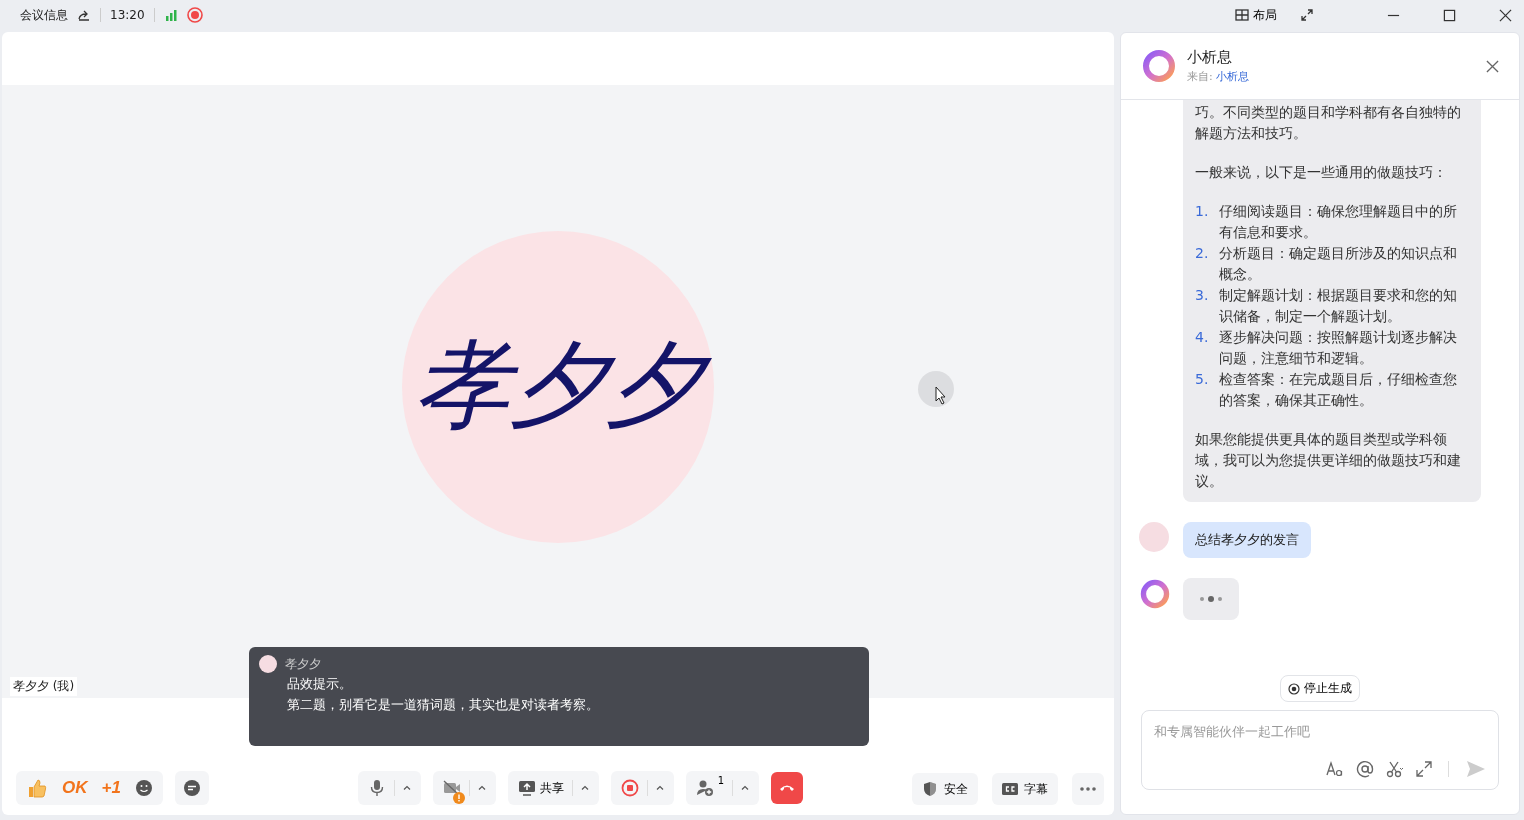  I want to click on signal-icon, so click(170, 15).